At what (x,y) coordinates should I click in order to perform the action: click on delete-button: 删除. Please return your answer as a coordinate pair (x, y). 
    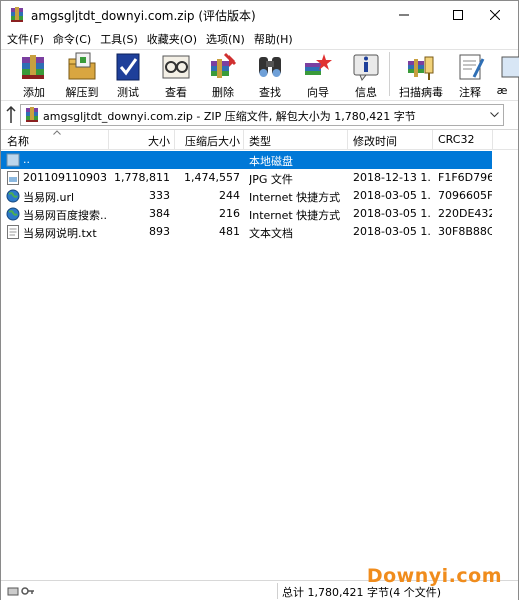
    Looking at the image, I should click on (223, 75).